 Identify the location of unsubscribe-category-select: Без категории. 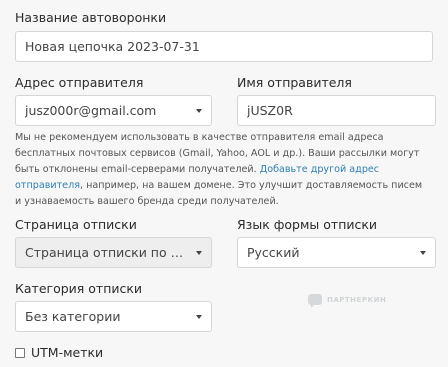
(113, 316).